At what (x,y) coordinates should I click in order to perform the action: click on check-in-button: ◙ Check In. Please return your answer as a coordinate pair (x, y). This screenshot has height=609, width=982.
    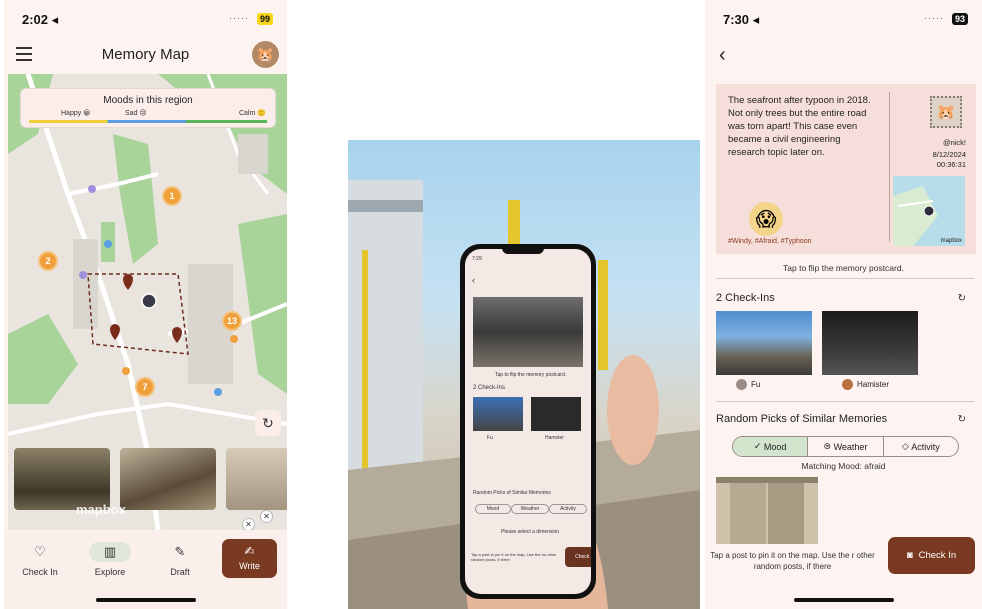
    Looking at the image, I should click on (931, 555).